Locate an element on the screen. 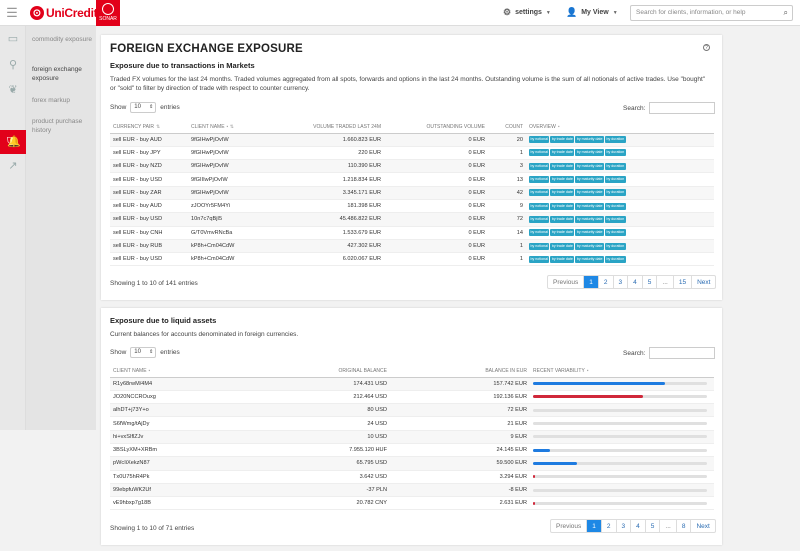 The height and width of the screenshot is (551, 800). cell-volume: 220 EUR is located at coordinates (325, 153).